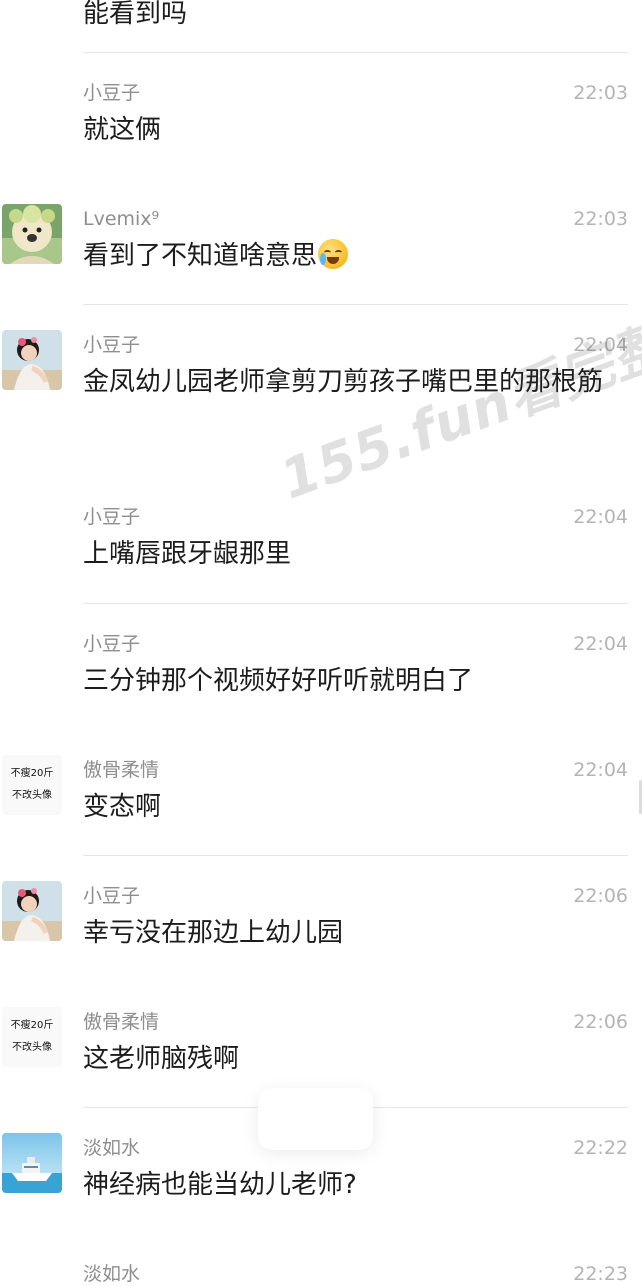 This screenshot has height=1286, width=642. Describe the element at coordinates (121, 219) in the screenshot. I see `sender-name: Lvemix⁹` at that location.